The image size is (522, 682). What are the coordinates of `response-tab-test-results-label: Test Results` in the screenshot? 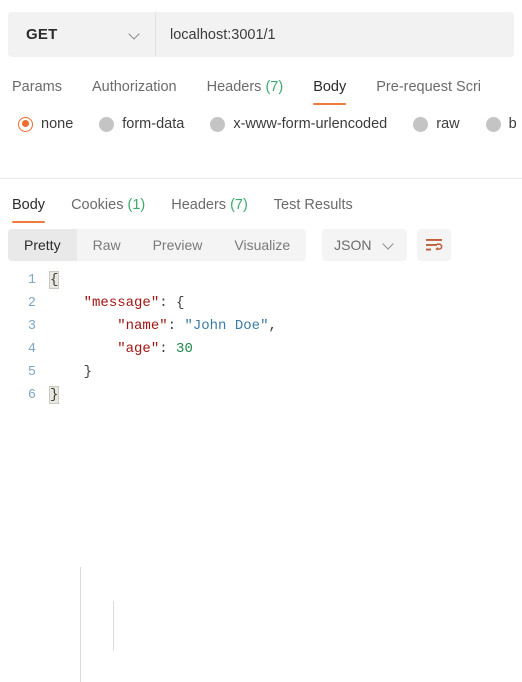 It's located at (313, 205).